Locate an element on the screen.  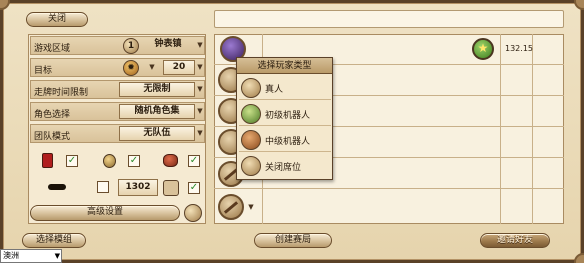
settings-row-team-mode: 团队模式 无队伍 ▼ is located at coordinates (117, 133).